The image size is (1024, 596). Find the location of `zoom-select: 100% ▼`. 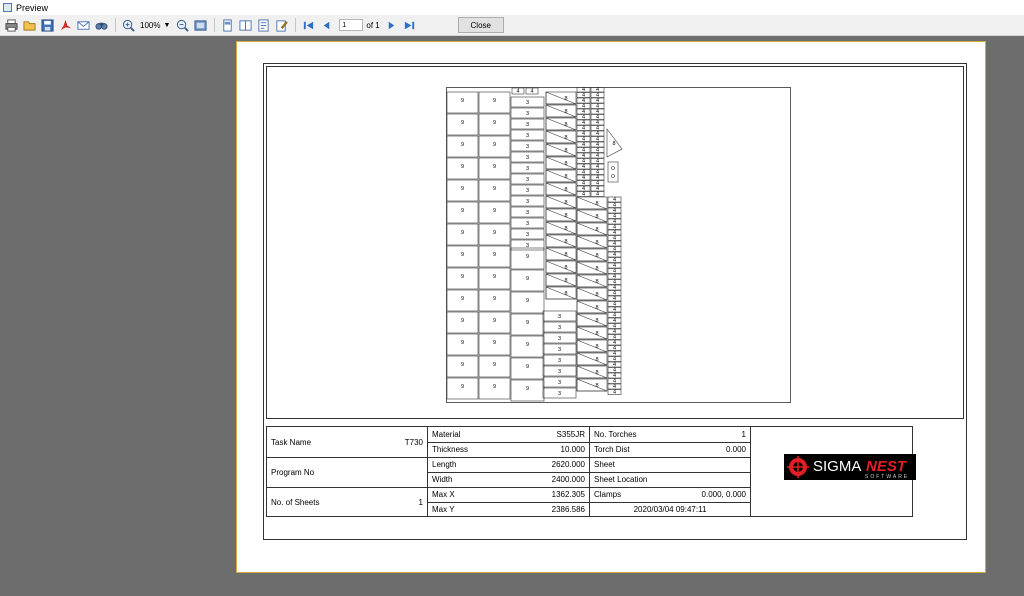

zoom-select: 100% ▼ is located at coordinates (155, 25).